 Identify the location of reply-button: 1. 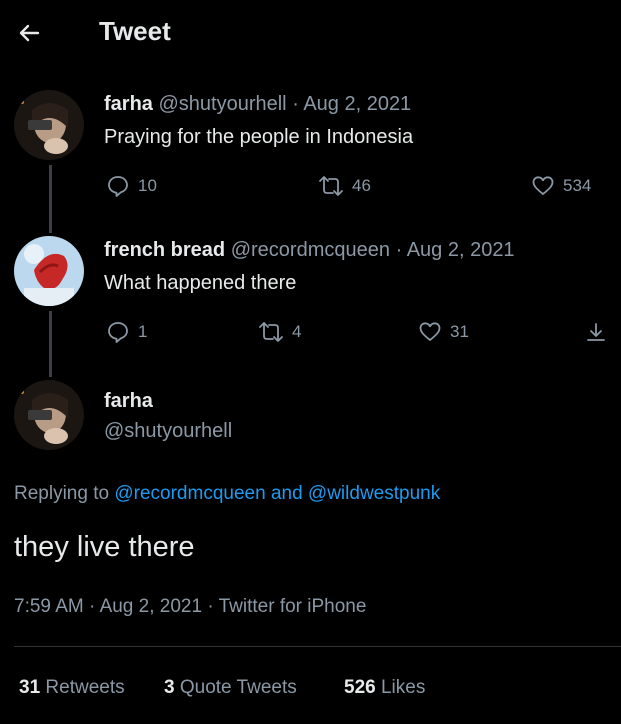
(126, 332).